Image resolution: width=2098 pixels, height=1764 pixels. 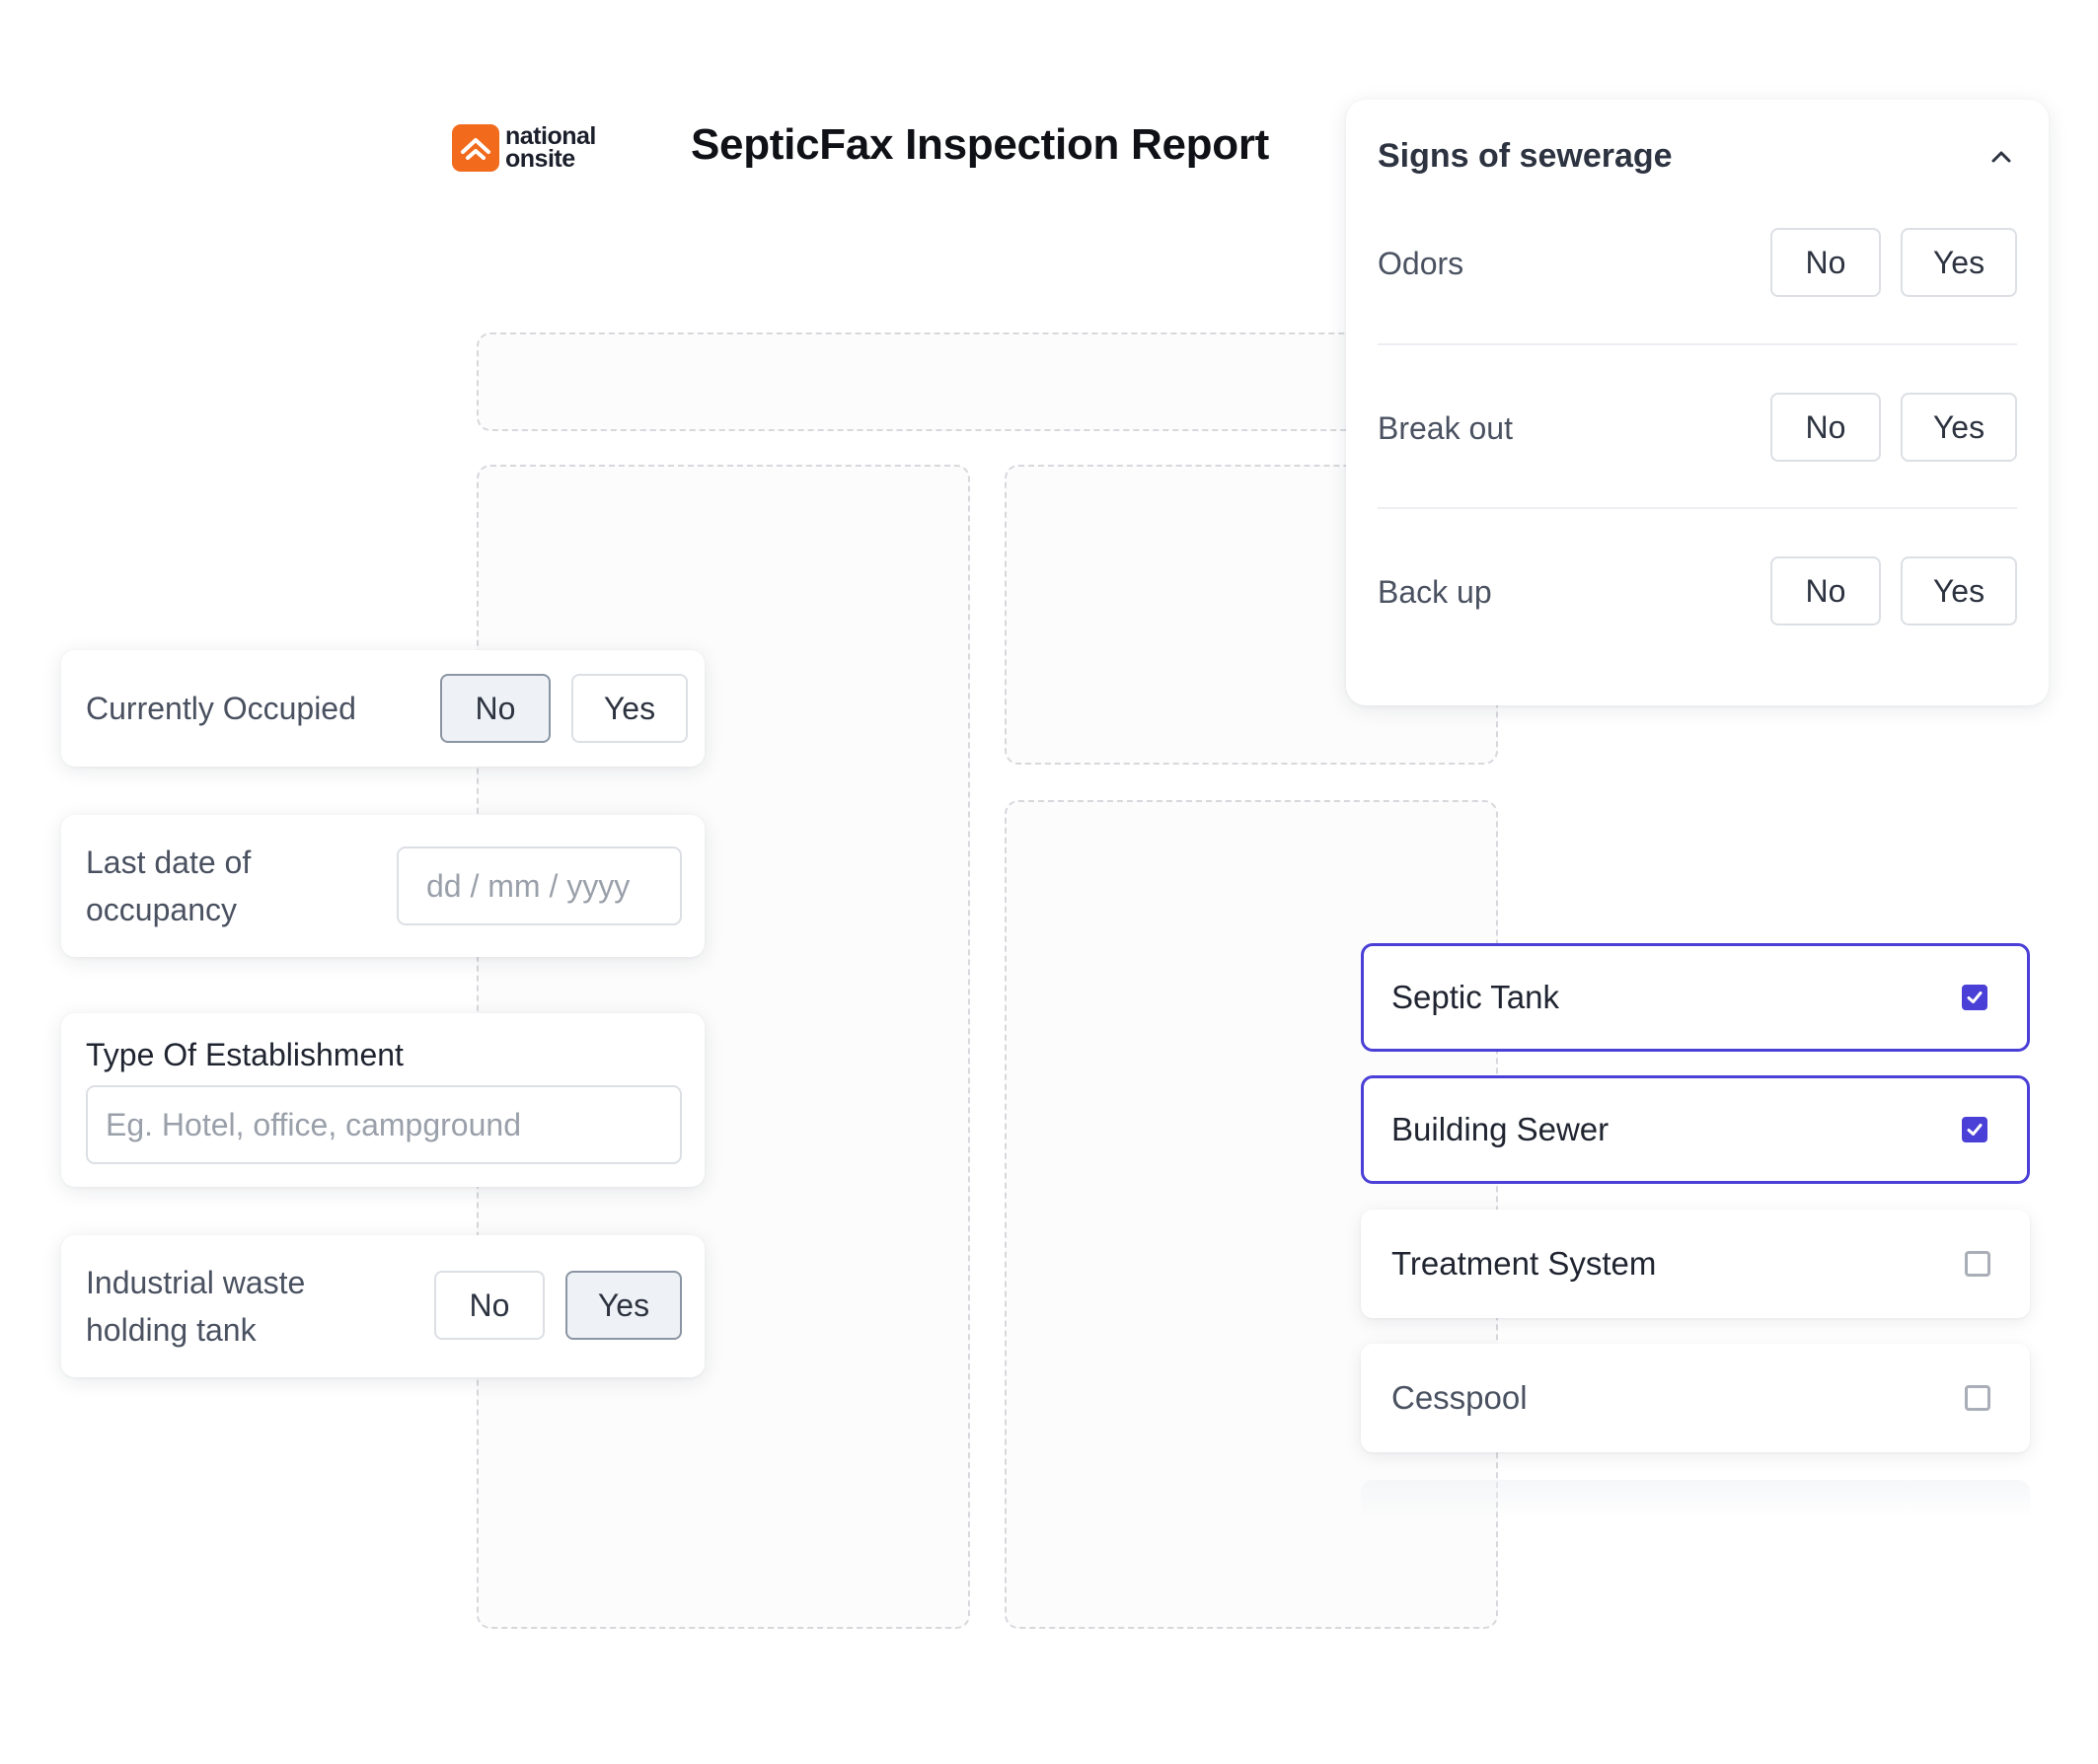 What do you see at coordinates (169, 863) in the screenshot?
I see `last-date-label-line1: Last date of` at bounding box center [169, 863].